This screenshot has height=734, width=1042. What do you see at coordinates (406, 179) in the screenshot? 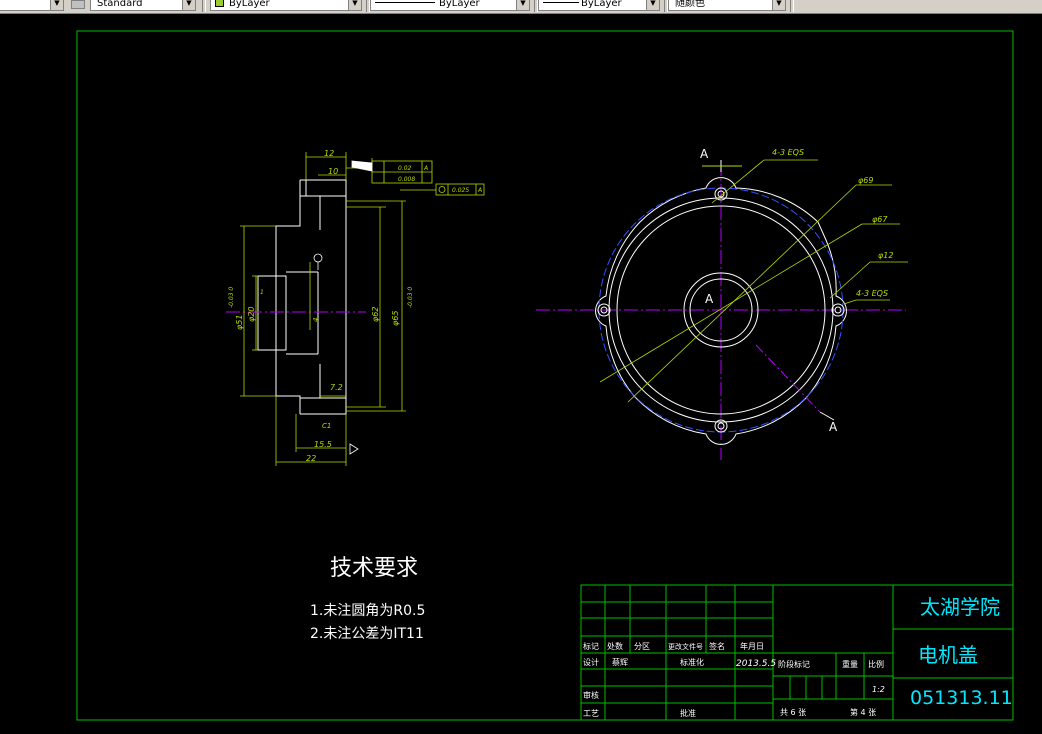
I see `tol-value-2: 0.008` at bounding box center [406, 179].